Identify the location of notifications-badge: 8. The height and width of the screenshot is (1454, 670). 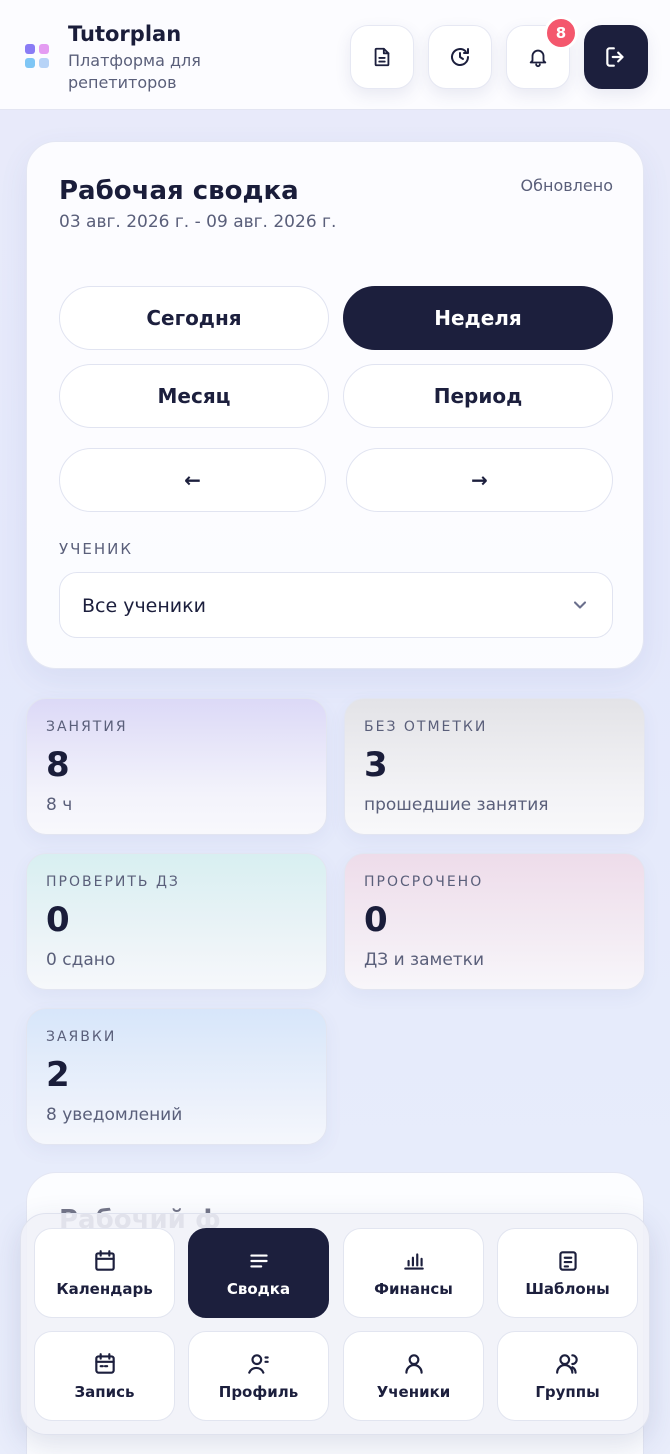
(561, 33).